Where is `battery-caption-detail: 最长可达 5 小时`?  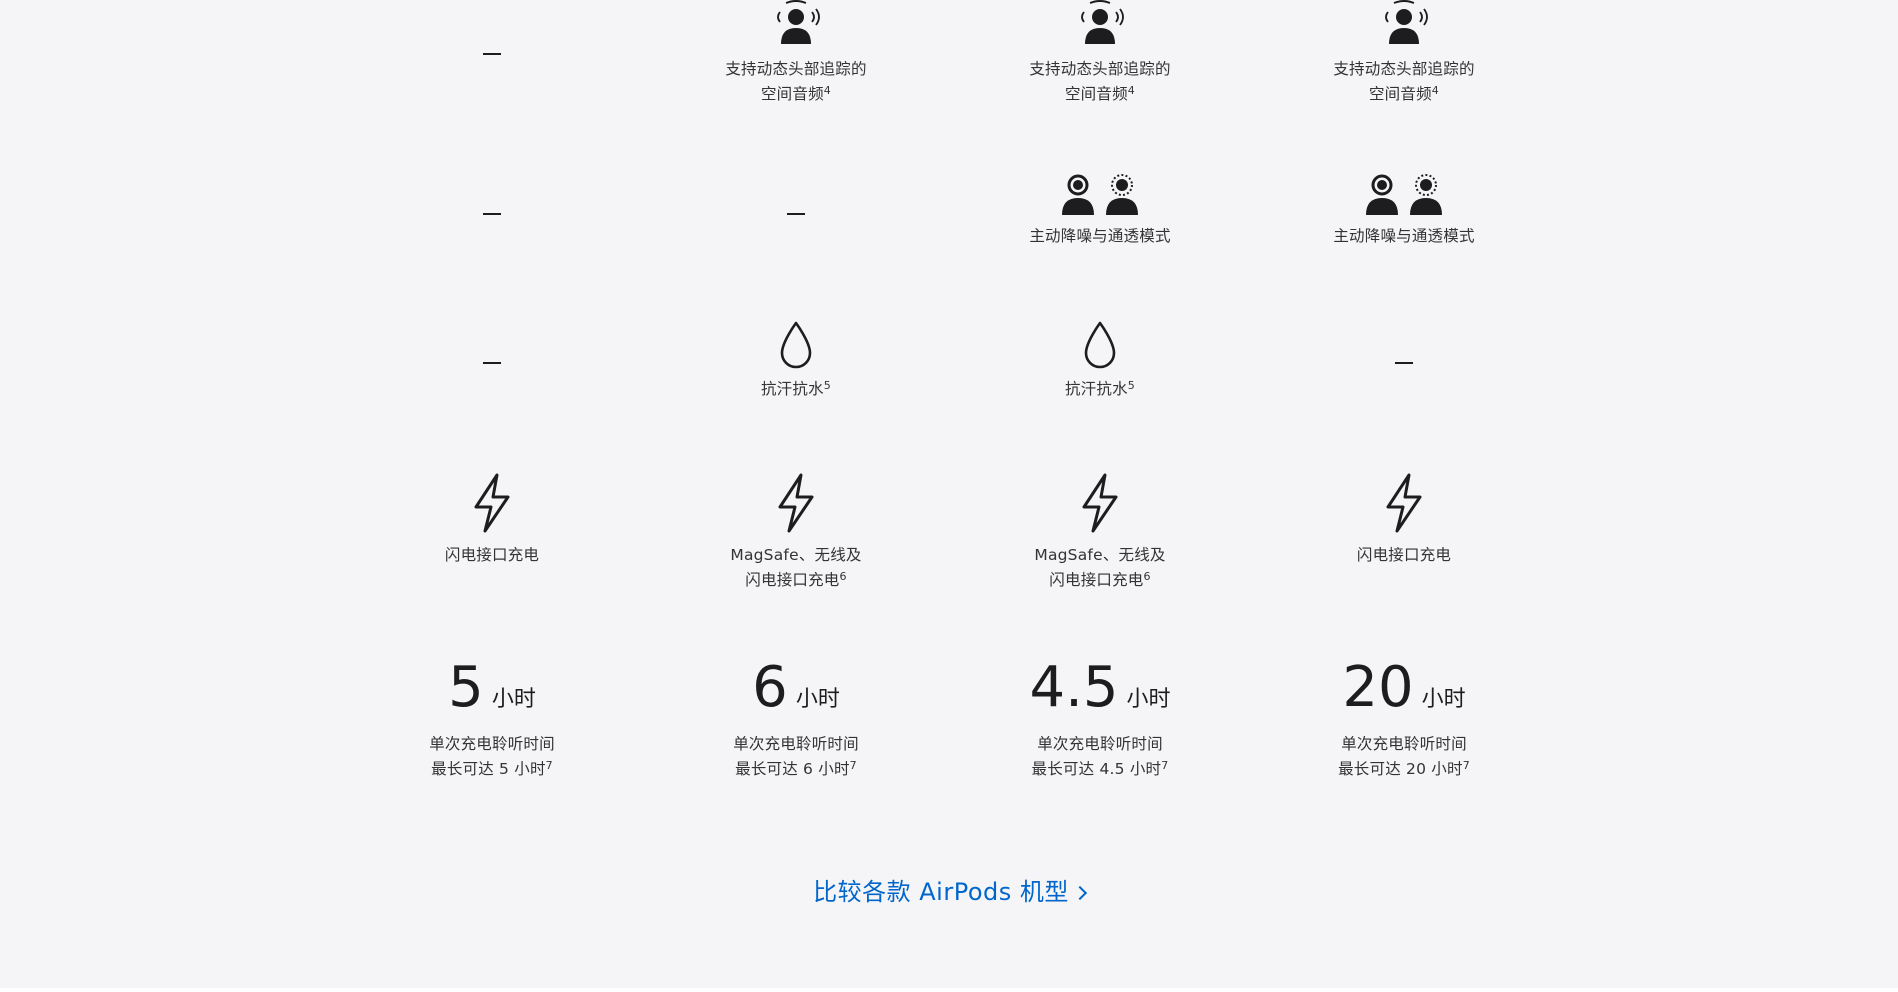 battery-caption-detail: 最长可达 5 小时 is located at coordinates (488, 769).